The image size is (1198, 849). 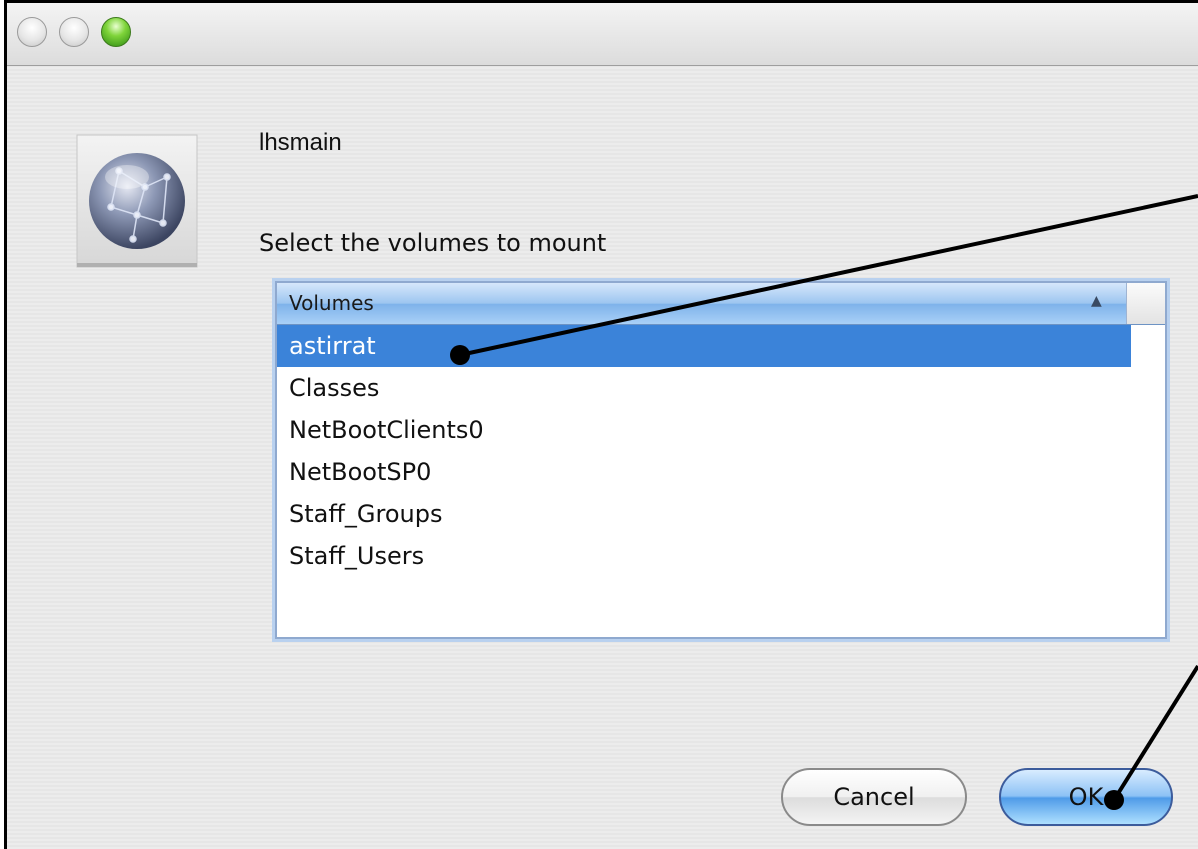 What do you see at coordinates (331, 303) in the screenshot?
I see `column-header-label: Volumes` at bounding box center [331, 303].